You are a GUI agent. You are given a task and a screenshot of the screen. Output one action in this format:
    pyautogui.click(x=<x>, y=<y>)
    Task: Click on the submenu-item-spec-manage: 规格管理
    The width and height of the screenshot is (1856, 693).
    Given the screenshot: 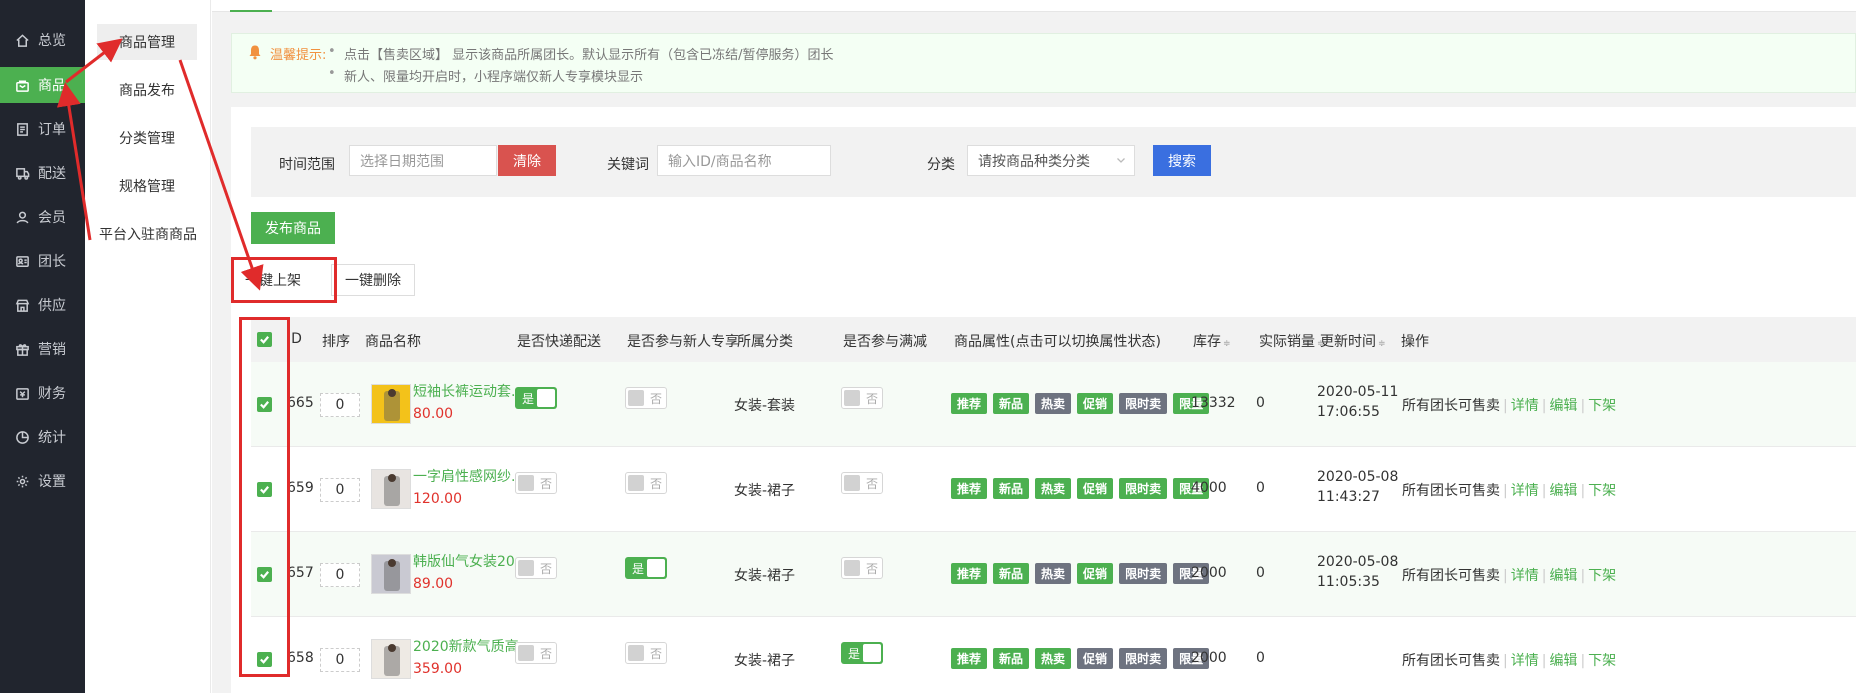 What is the action you would take?
    pyautogui.click(x=147, y=186)
    